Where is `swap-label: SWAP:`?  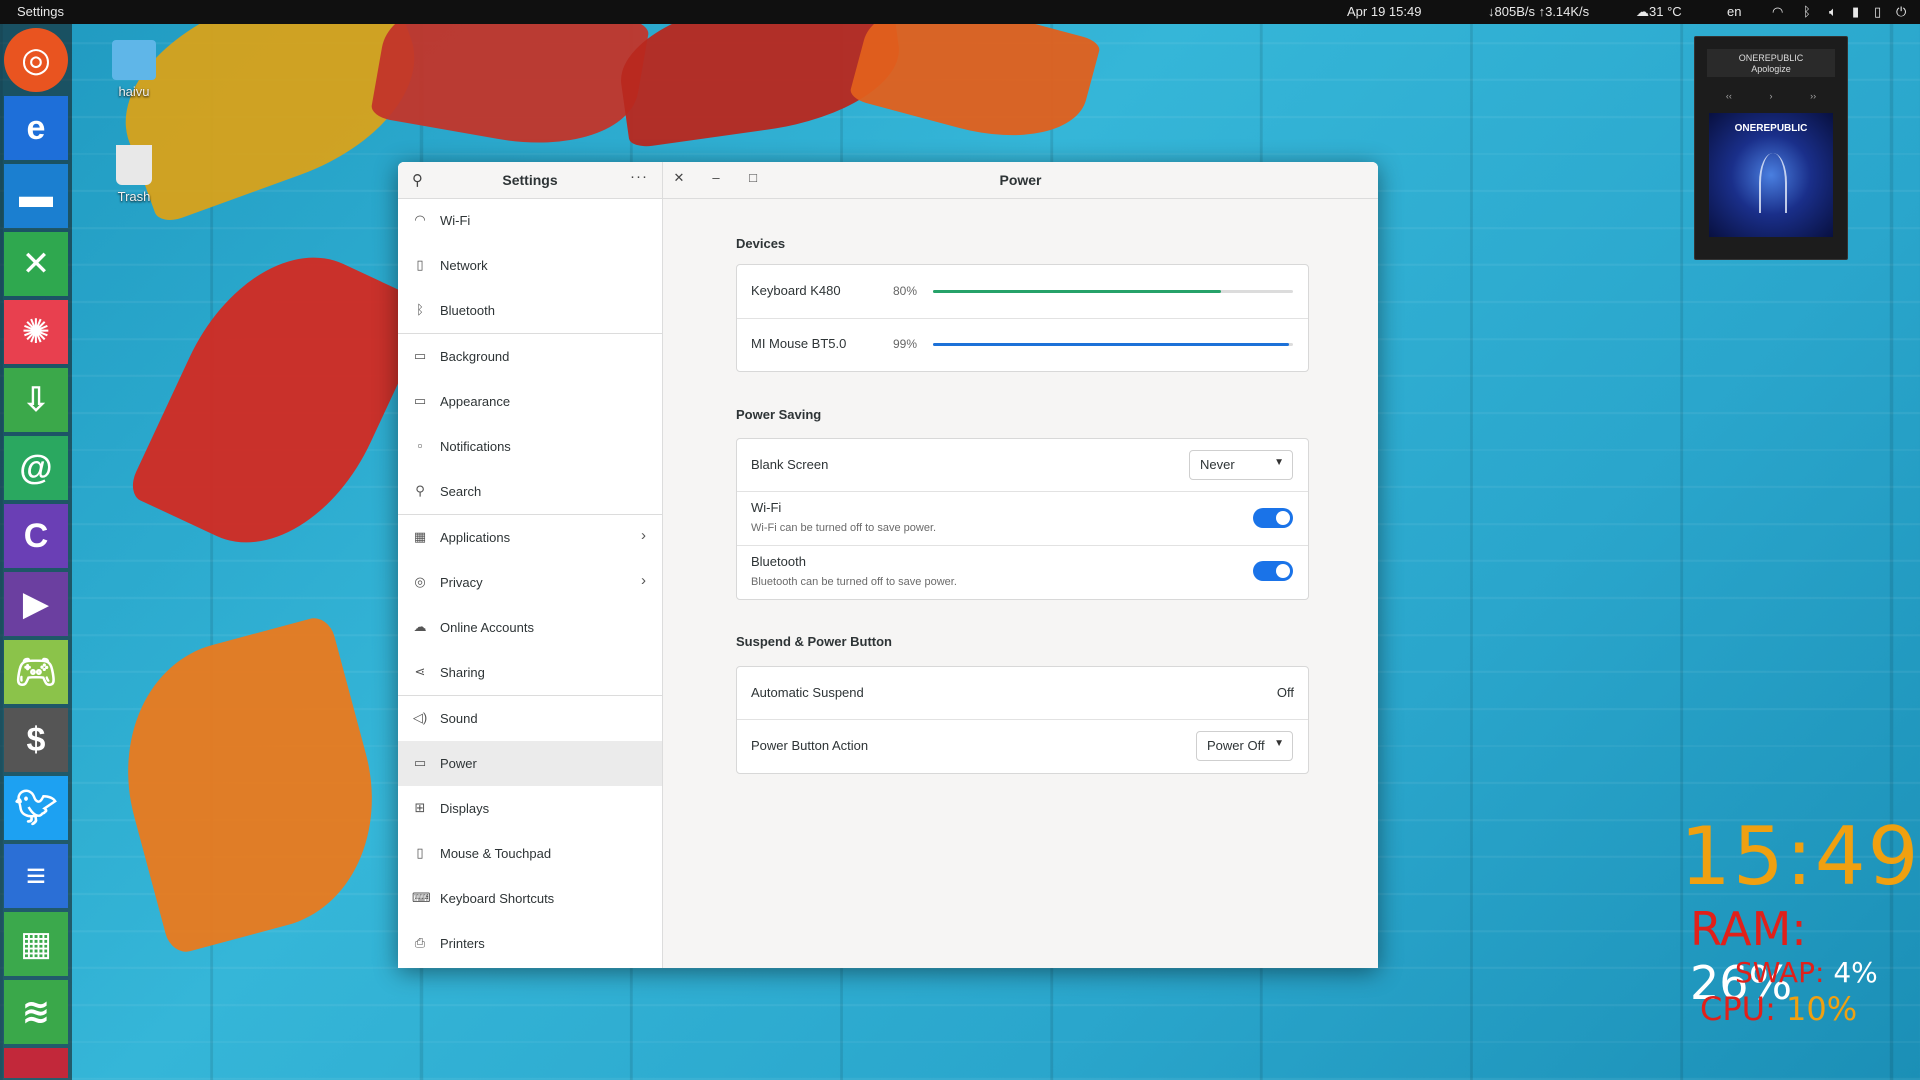
swap-label: SWAP: is located at coordinates (1780, 972).